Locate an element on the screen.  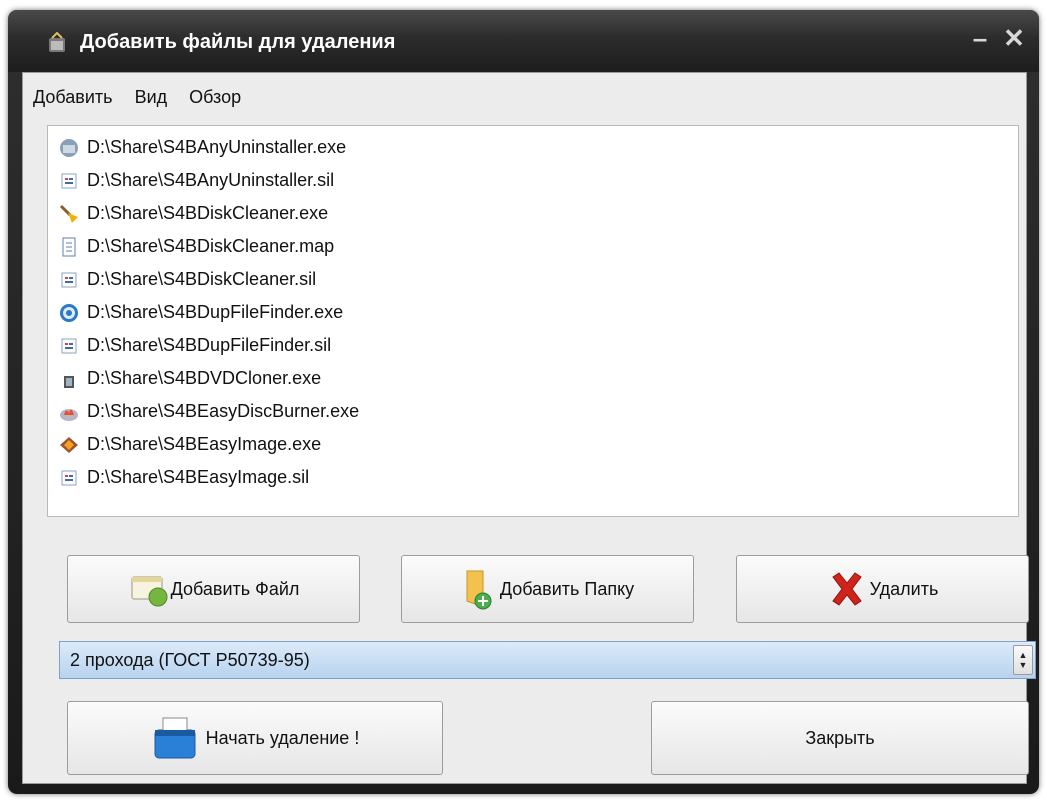
add-file-icon is located at coordinates (149, 591).